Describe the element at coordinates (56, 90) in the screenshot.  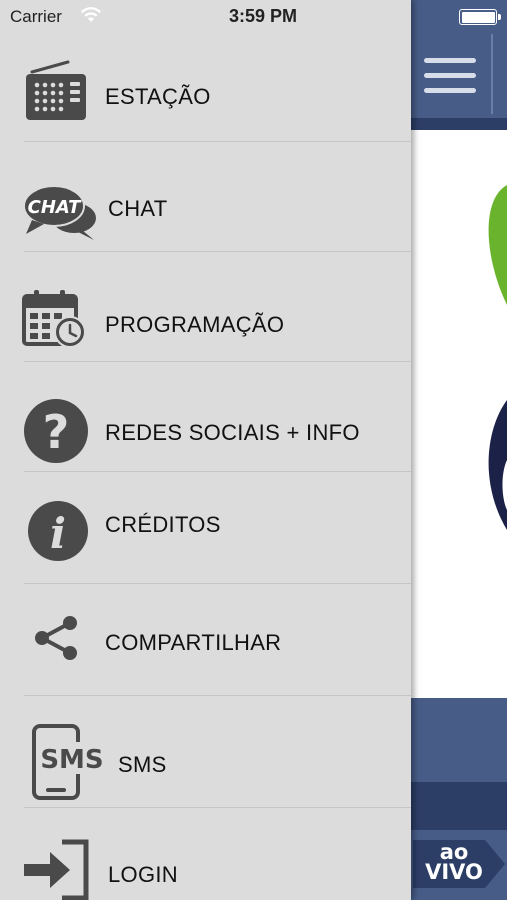
I see `radio-icon` at that location.